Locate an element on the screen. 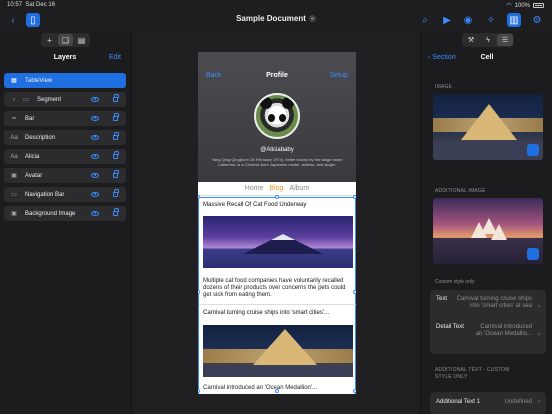 The width and height of the screenshot is (552, 414). status-right: ◠ 100% is located at coordinates (525, 5).